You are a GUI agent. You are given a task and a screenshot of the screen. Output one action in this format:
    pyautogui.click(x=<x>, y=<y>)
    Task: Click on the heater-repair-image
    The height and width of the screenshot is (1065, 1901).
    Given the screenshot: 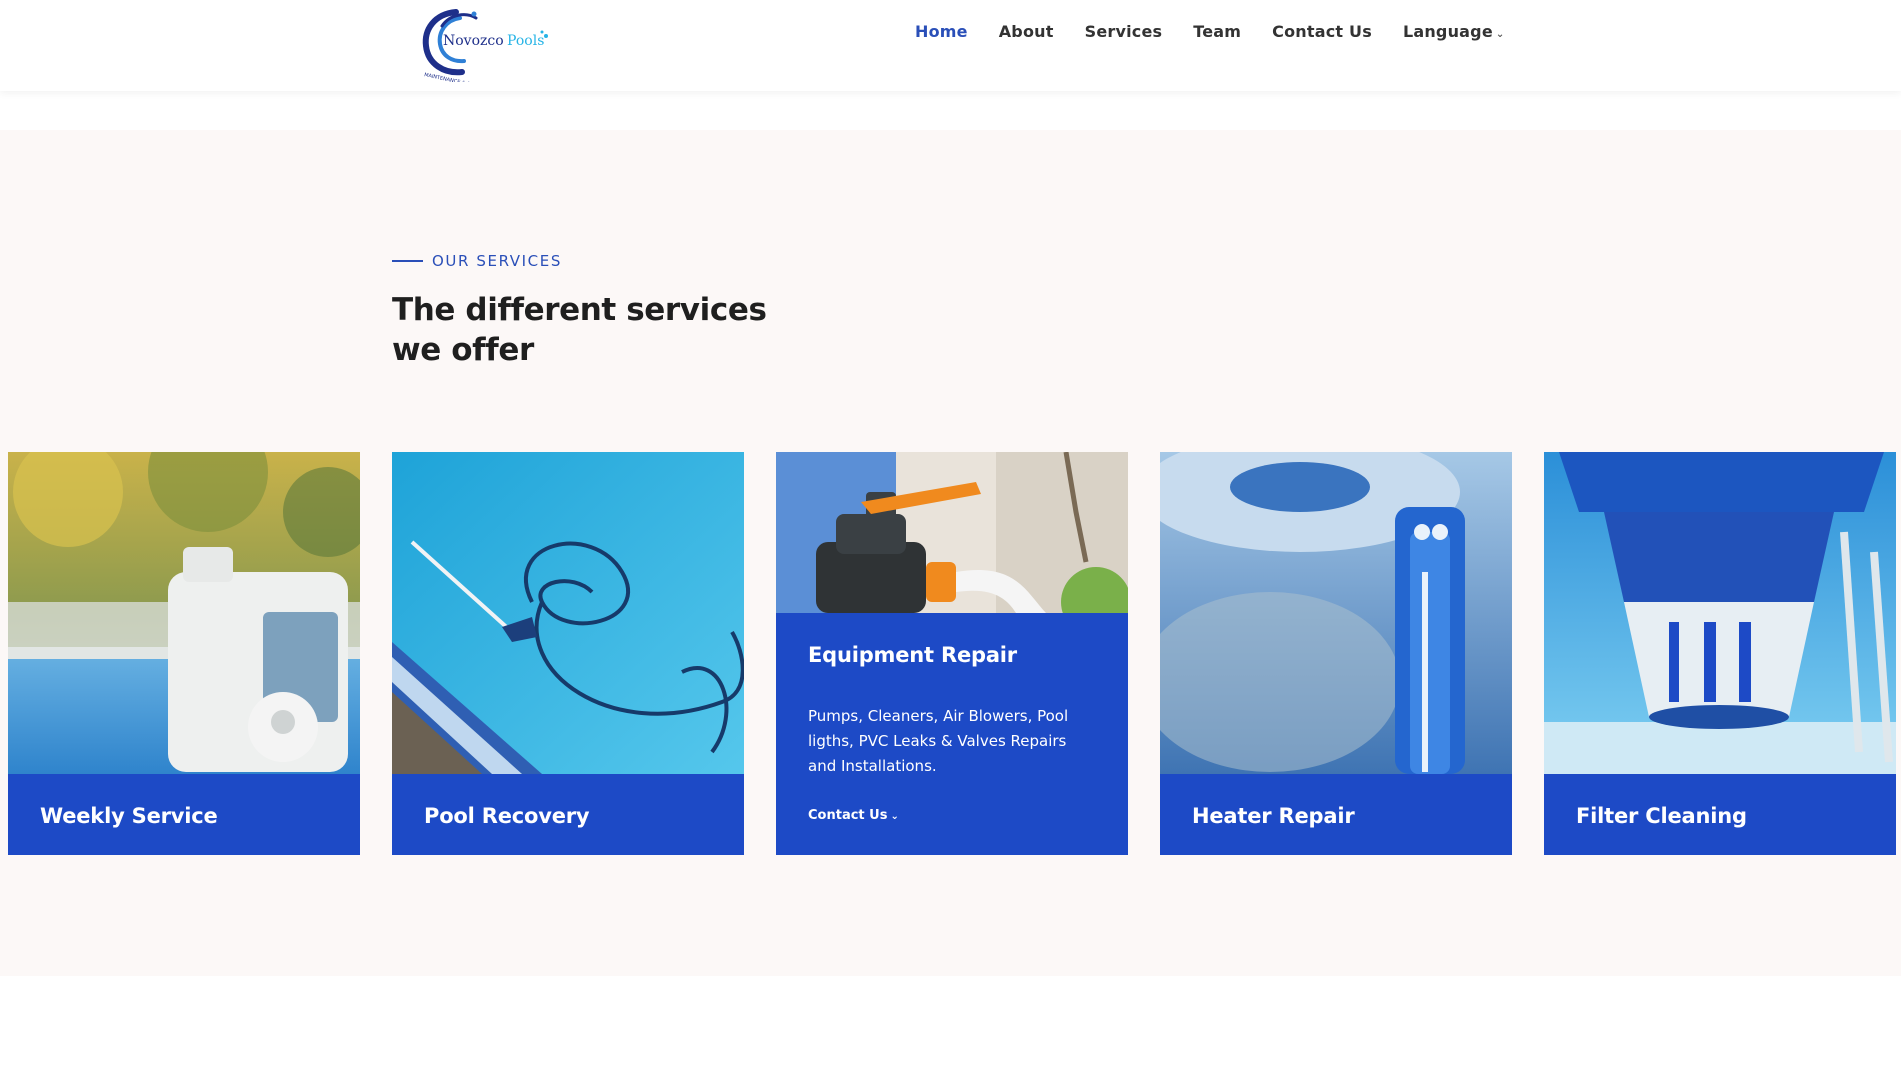 What is the action you would take?
    pyautogui.click(x=1336, y=613)
    